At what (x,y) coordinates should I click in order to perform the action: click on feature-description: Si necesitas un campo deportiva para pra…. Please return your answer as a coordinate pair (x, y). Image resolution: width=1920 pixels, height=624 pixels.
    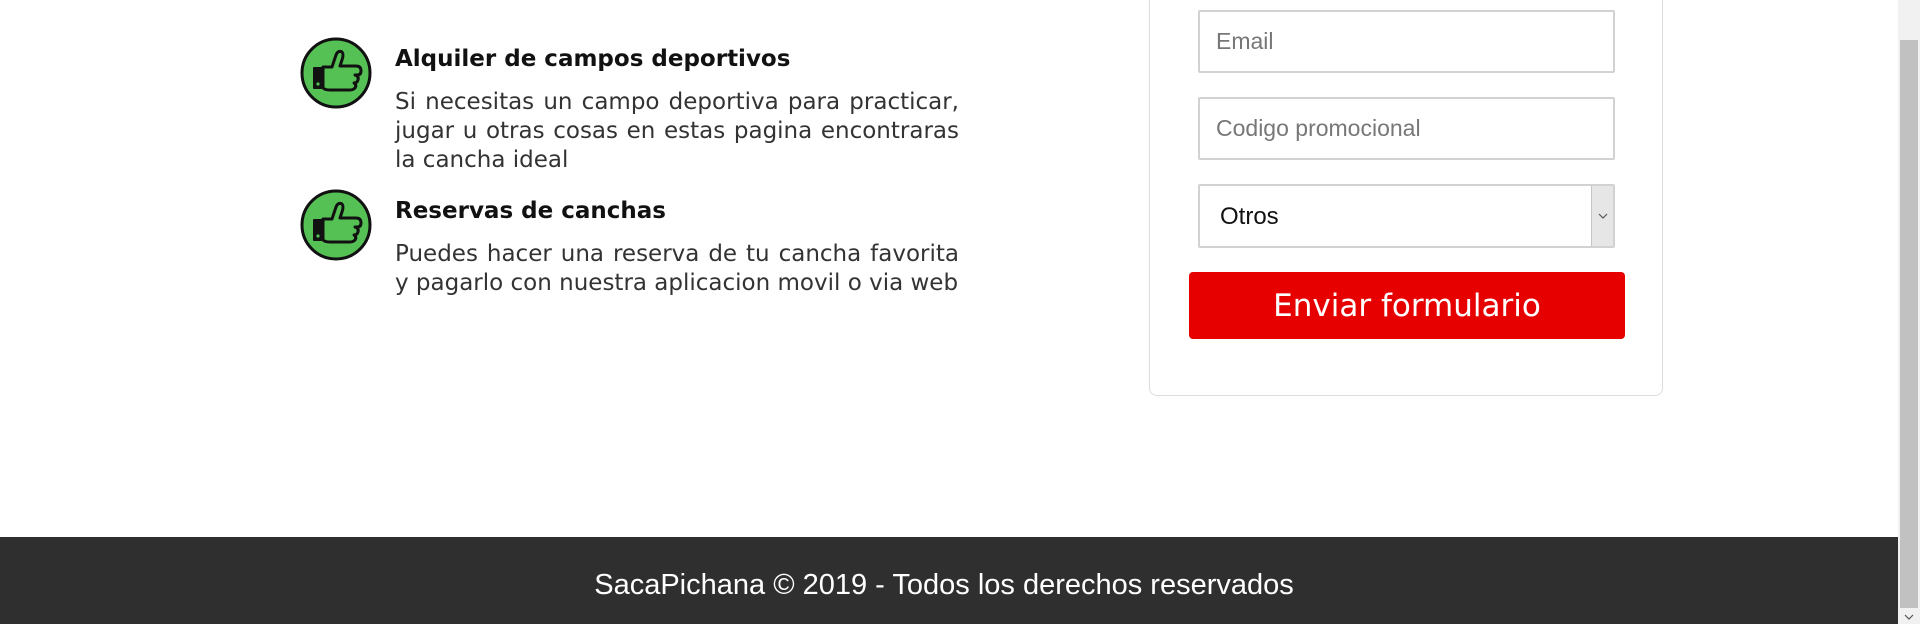
    Looking at the image, I should click on (677, 131).